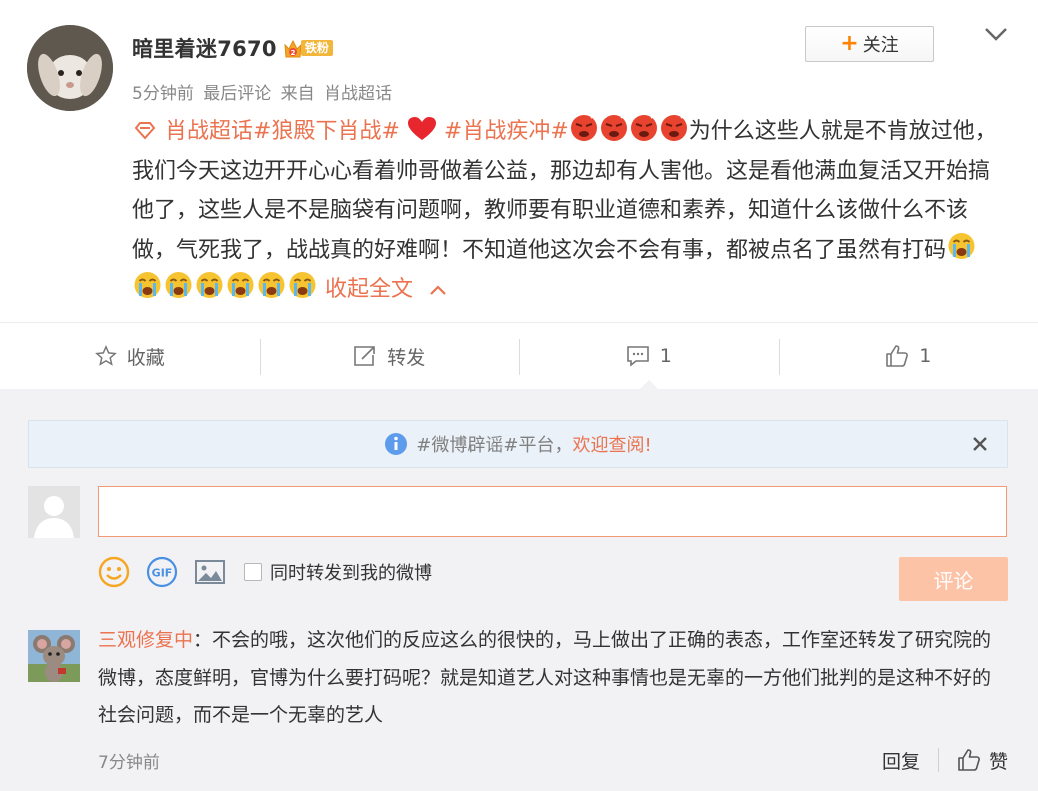 The image size is (1038, 791). I want to click on post-meta: 5分钟前 最后评论 来自 肖战超话, so click(264, 91).